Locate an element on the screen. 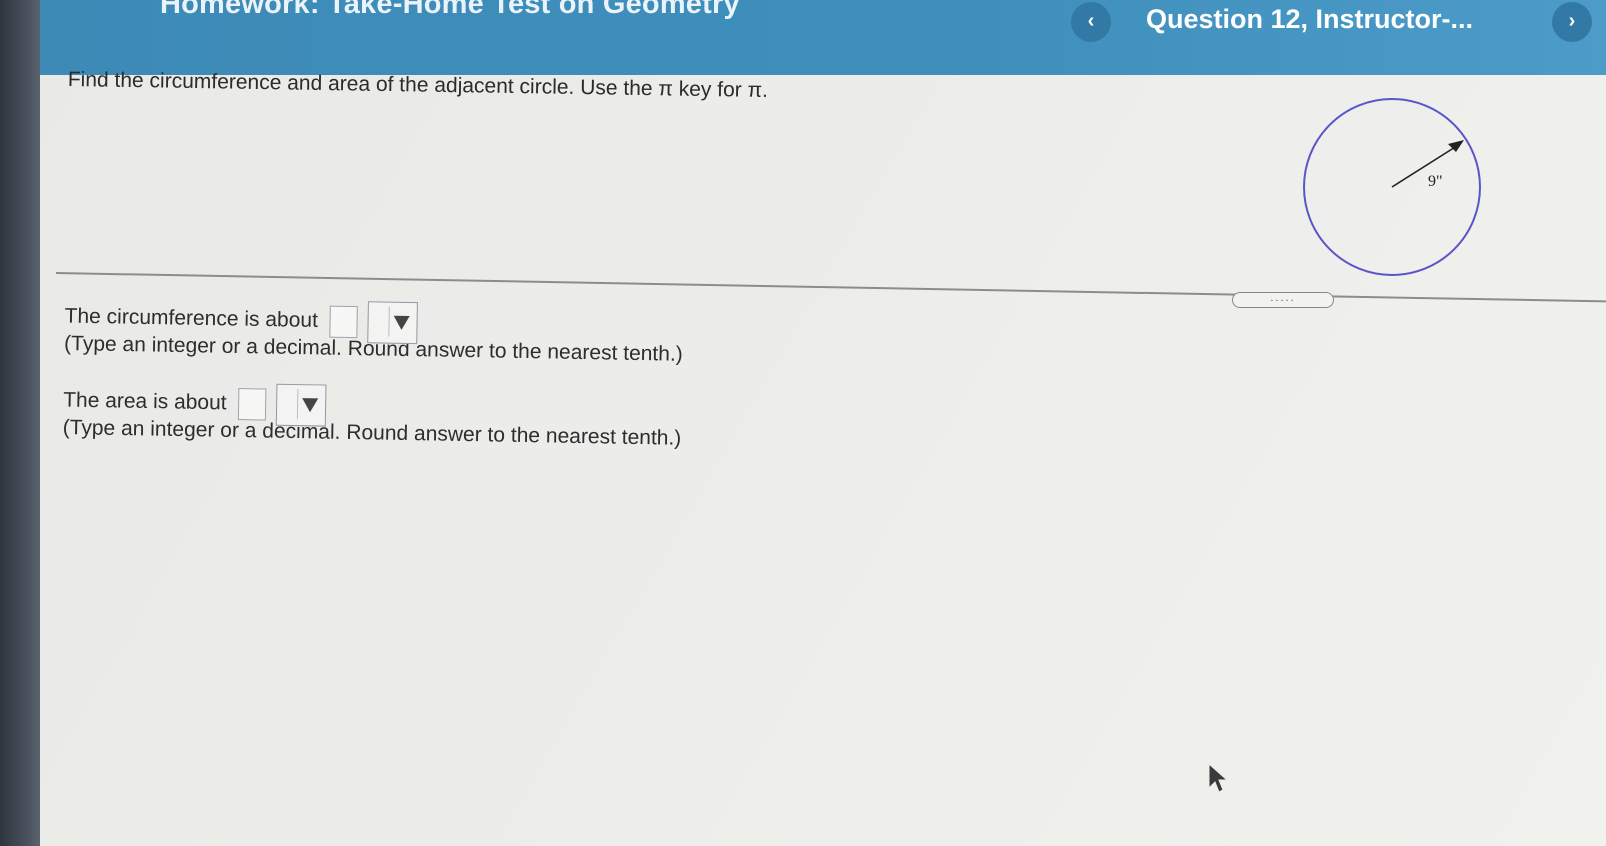 The height and width of the screenshot is (846, 1606). circumference-unit-dropdown is located at coordinates (392, 323).